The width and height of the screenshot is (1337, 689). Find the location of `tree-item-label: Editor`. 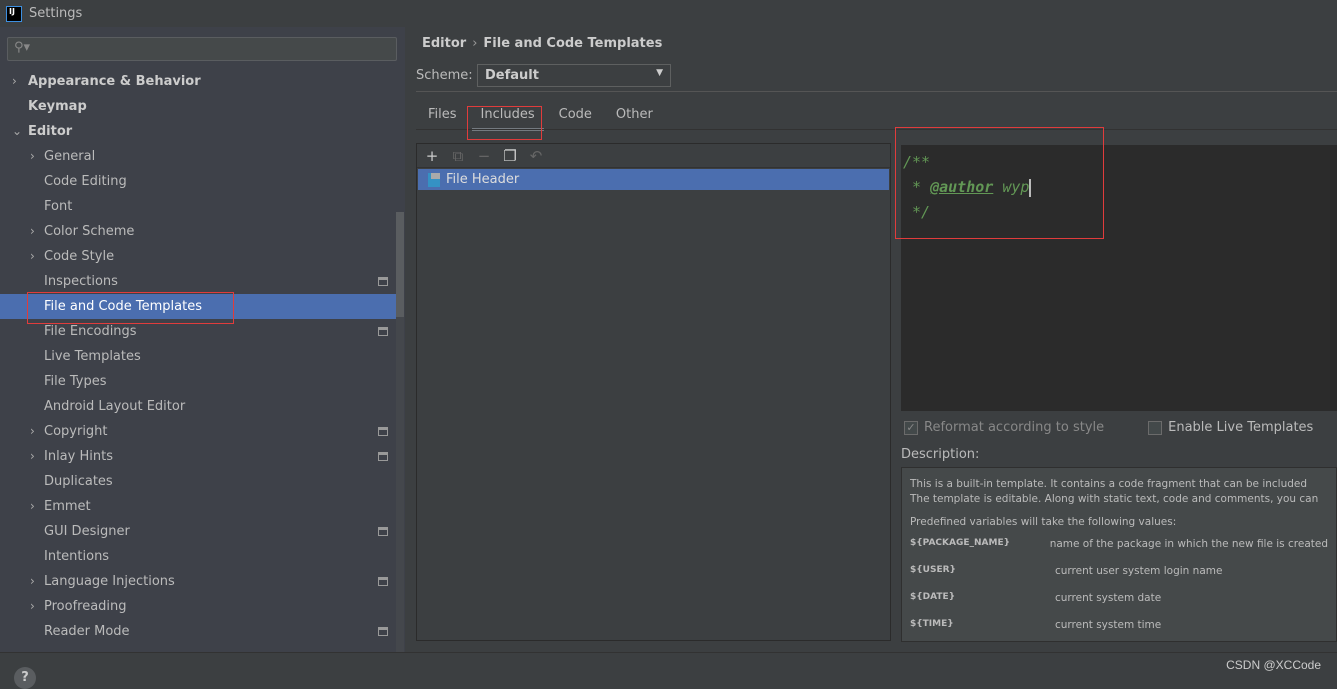

tree-item-label: Editor is located at coordinates (50, 131).